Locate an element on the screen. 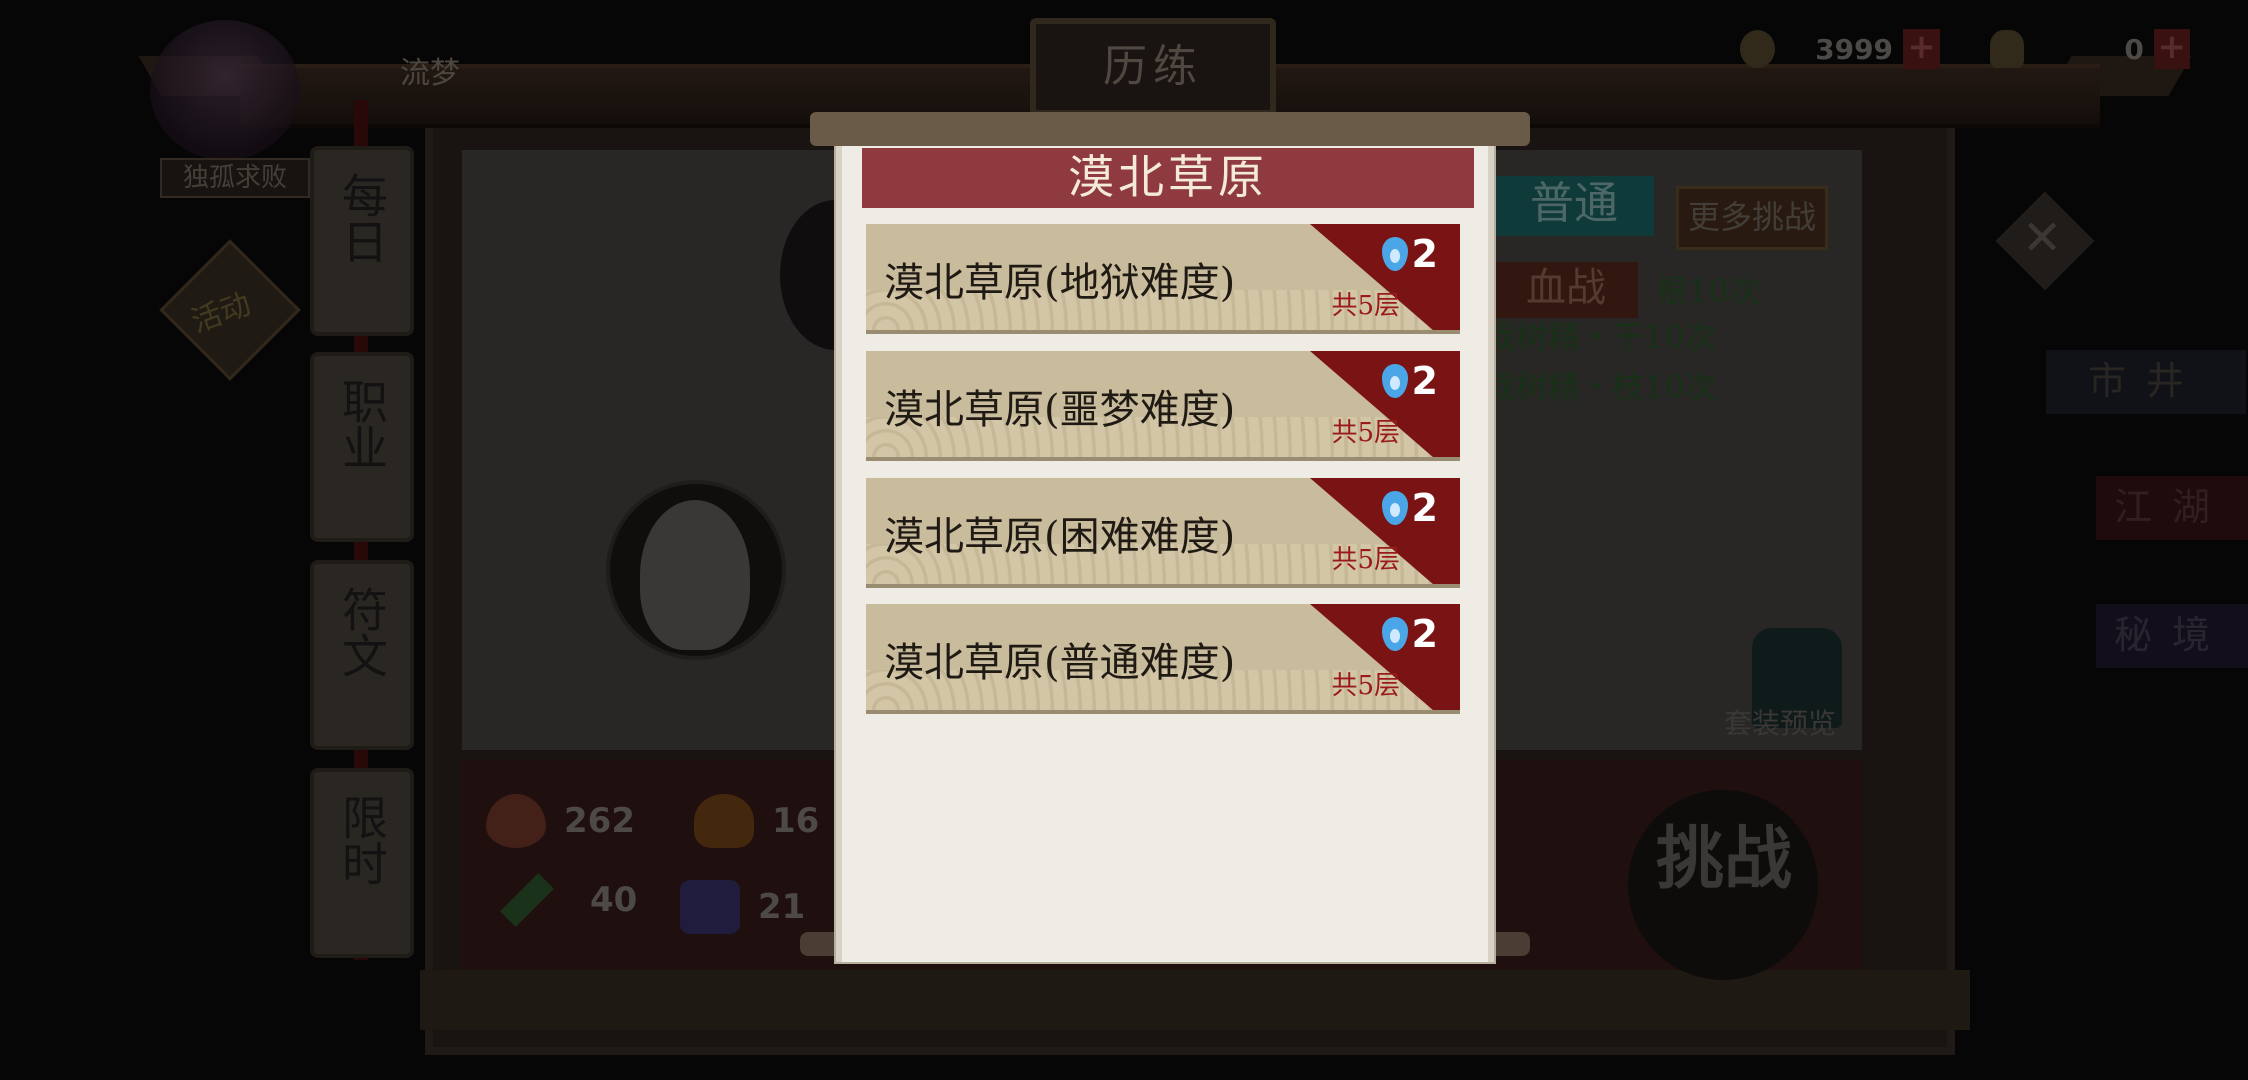 This screenshot has height=1080, width=2248. scroll-rod-top is located at coordinates (1170, 129).